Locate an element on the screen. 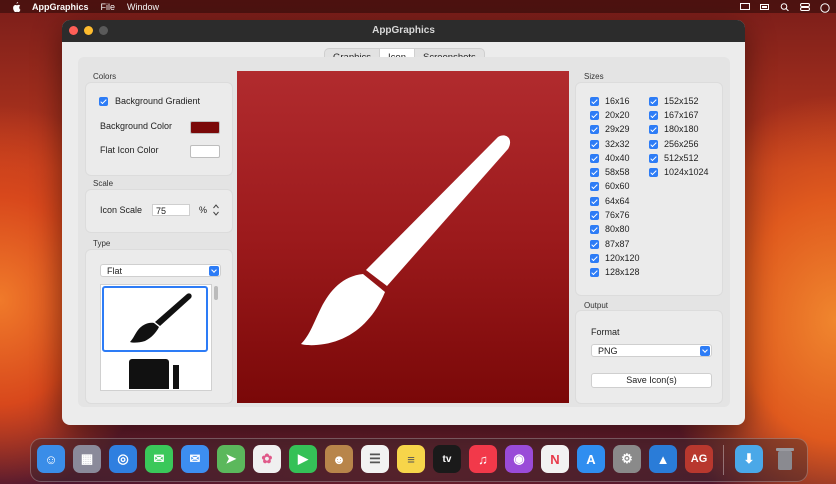 The image size is (836, 484). size-1024x1024: 1024x1024 is located at coordinates (679, 172).